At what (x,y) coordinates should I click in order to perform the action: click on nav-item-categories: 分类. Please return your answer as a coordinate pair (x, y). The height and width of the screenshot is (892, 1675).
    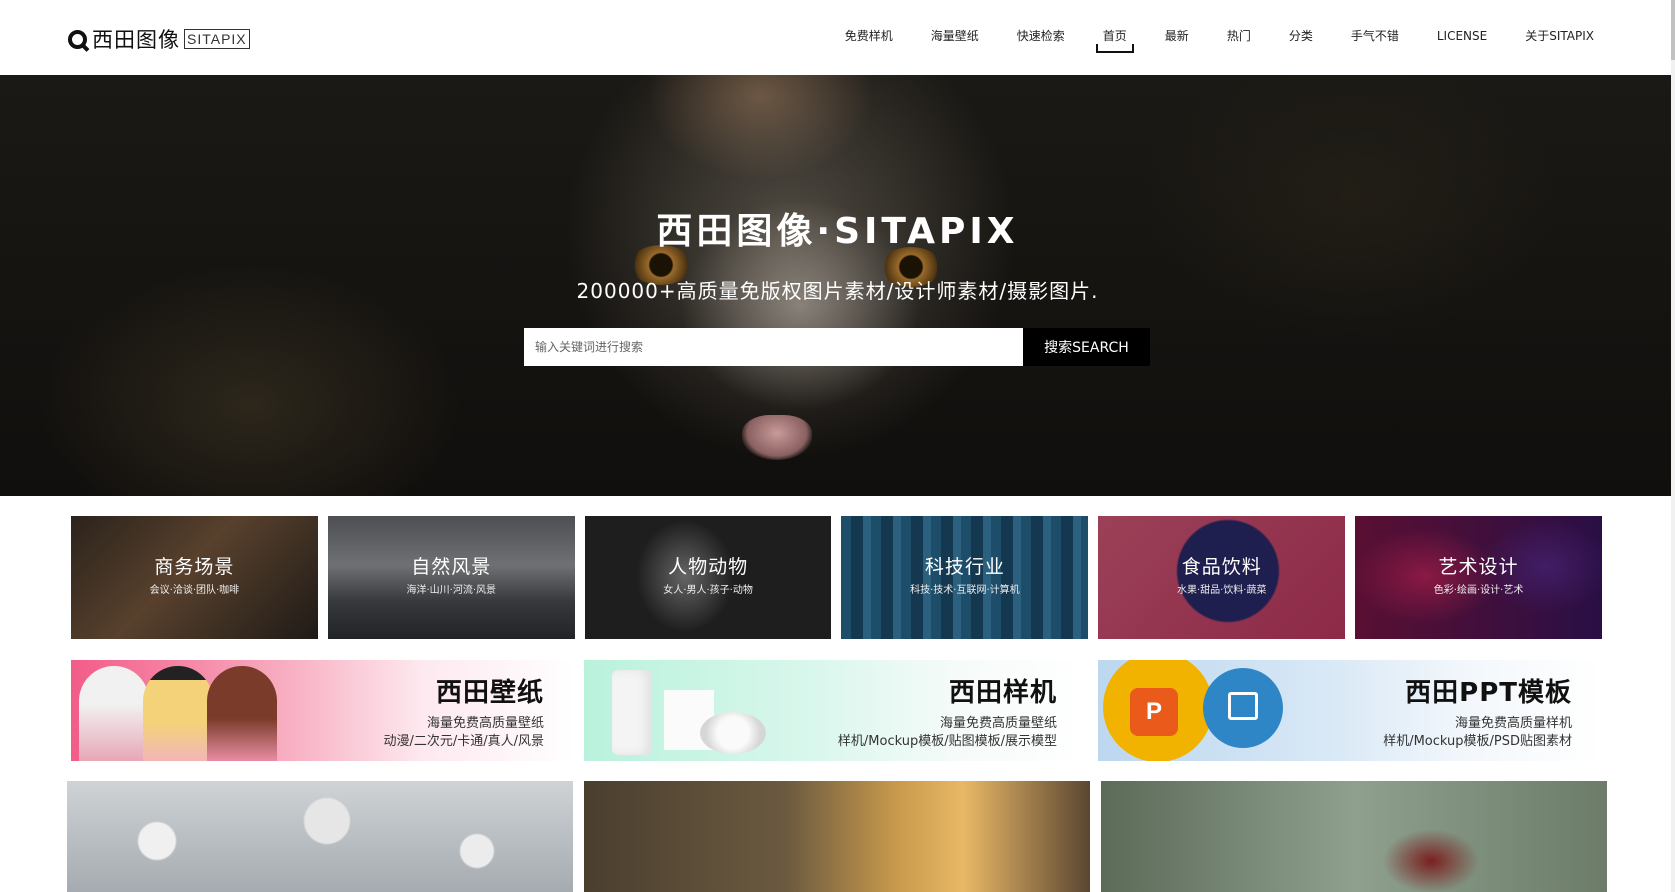
    Looking at the image, I should click on (1301, 37).